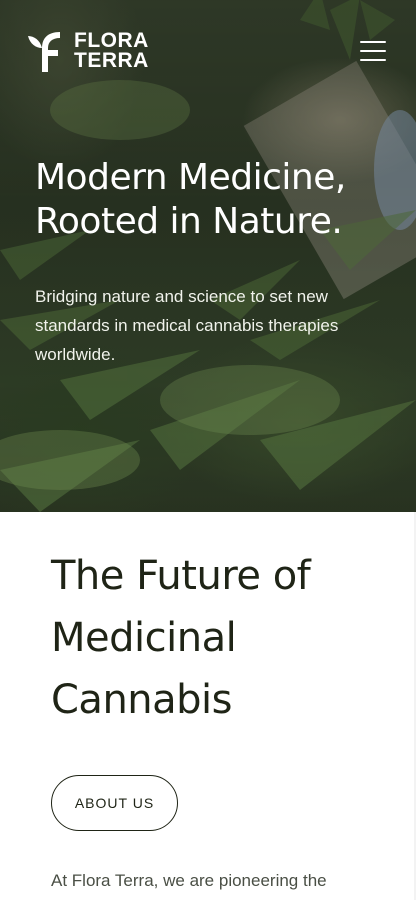 The width and height of the screenshot is (416, 900). What do you see at coordinates (189, 221) in the screenshot?
I see `hero-title-line-2: Rooted in Nature.` at bounding box center [189, 221].